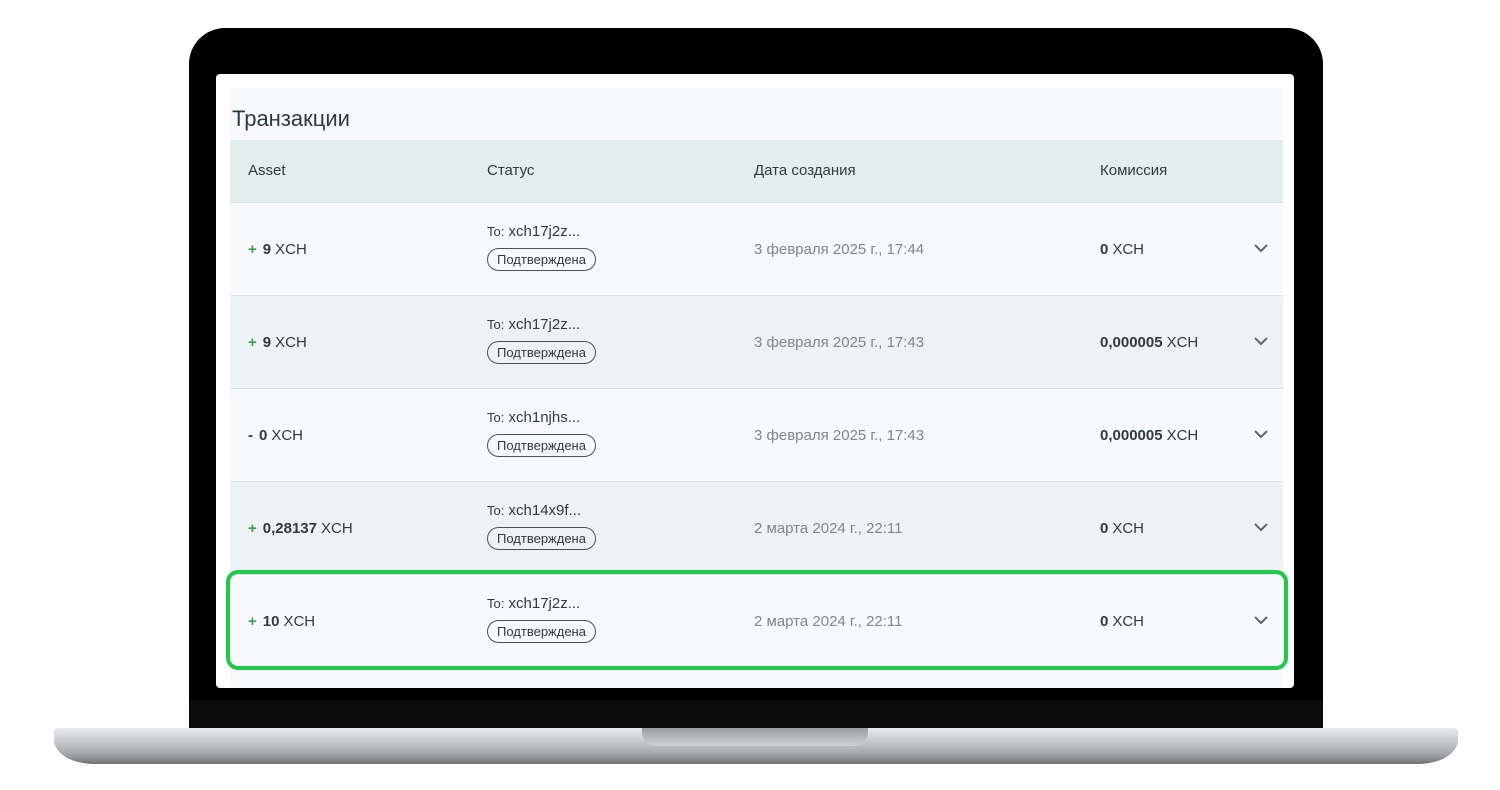 This screenshot has height=790, width=1500. I want to click on status-cell: To: xch14x9f... Подтверждена, so click(541, 526).